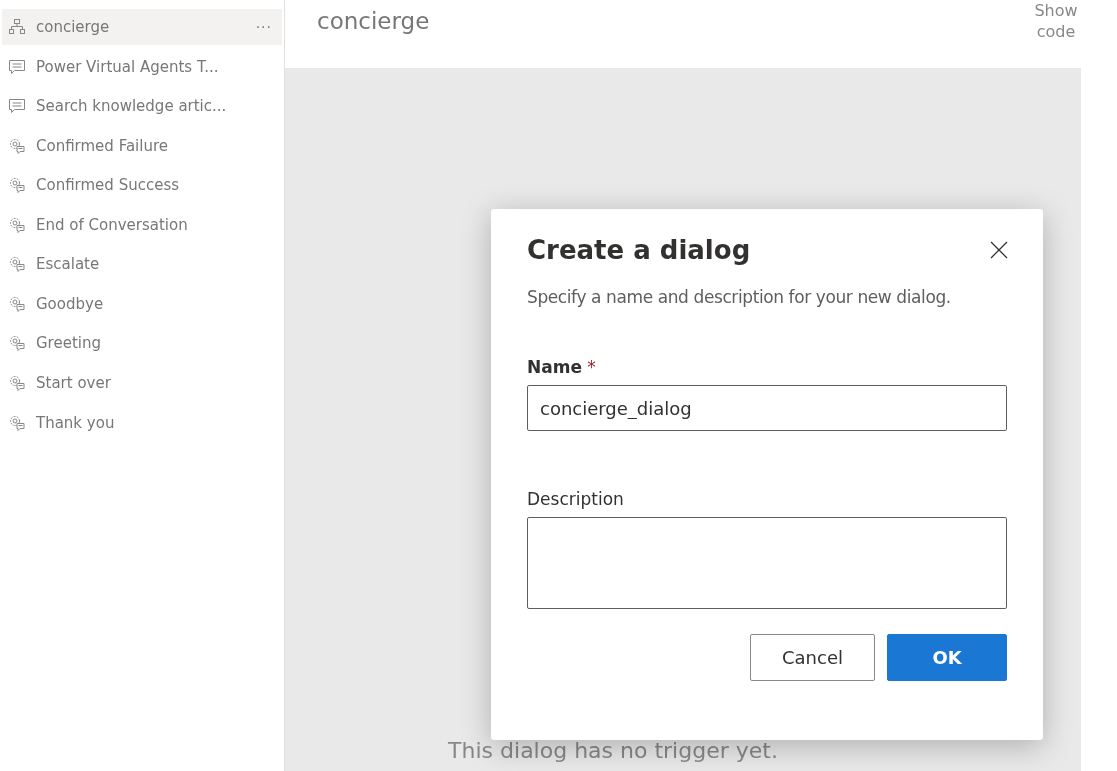 The image size is (1117, 771). I want to click on dialog-title: Create a dialog, so click(639, 250).